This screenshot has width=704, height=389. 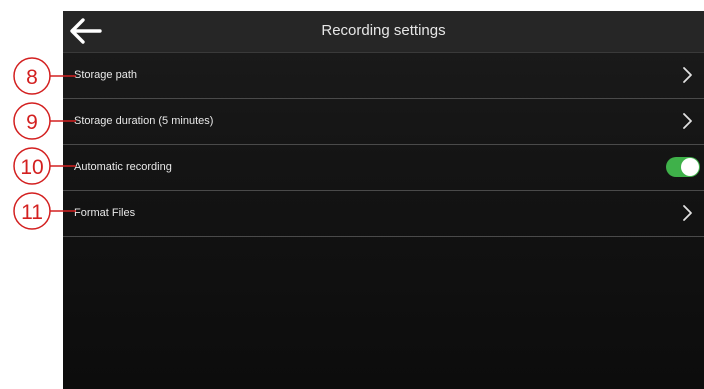 I want to click on setting-label: Automatic recording, so click(x=123, y=167).